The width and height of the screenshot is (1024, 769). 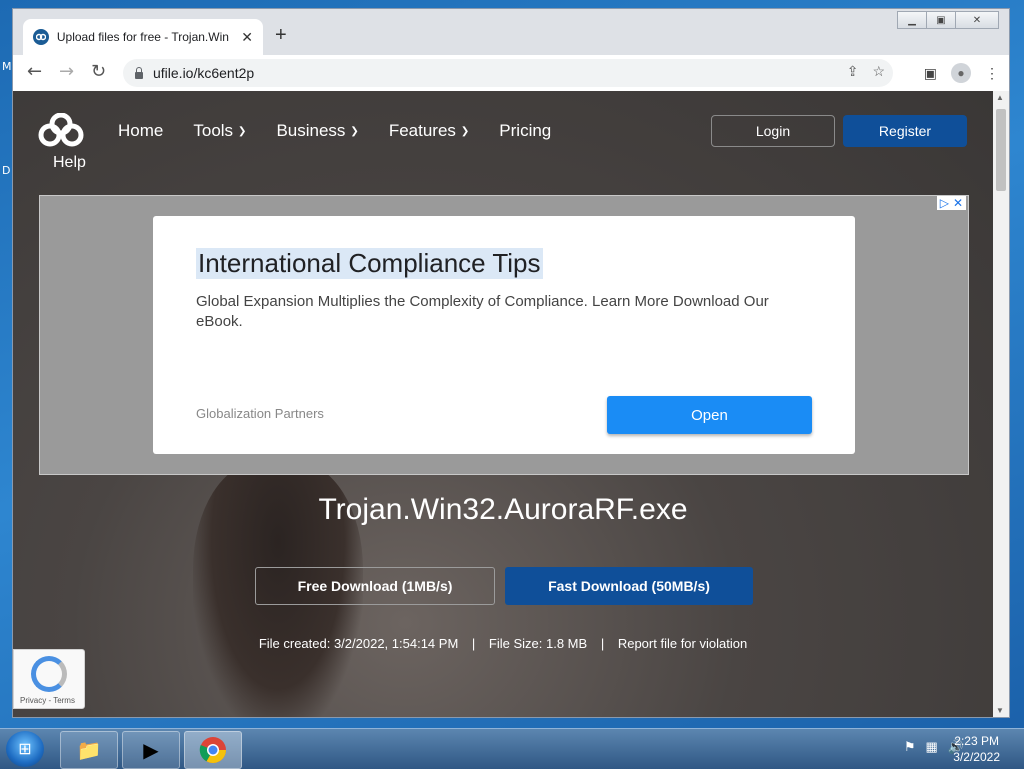 What do you see at coordinates (260, 413) in the screenshot?
I see `ad-sponsor: Globalization Partners` at bounding box center [260, 413].